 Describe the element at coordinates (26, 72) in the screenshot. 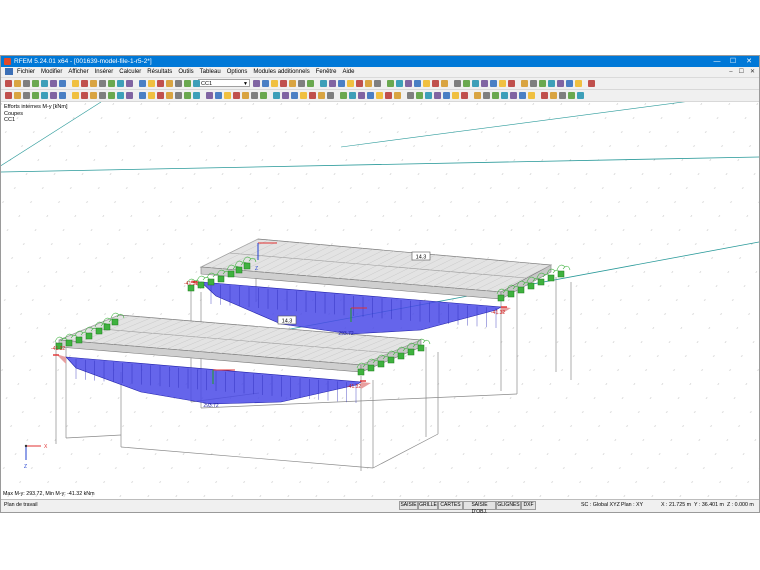

I see `menu-fichier: Fichier` at that location.